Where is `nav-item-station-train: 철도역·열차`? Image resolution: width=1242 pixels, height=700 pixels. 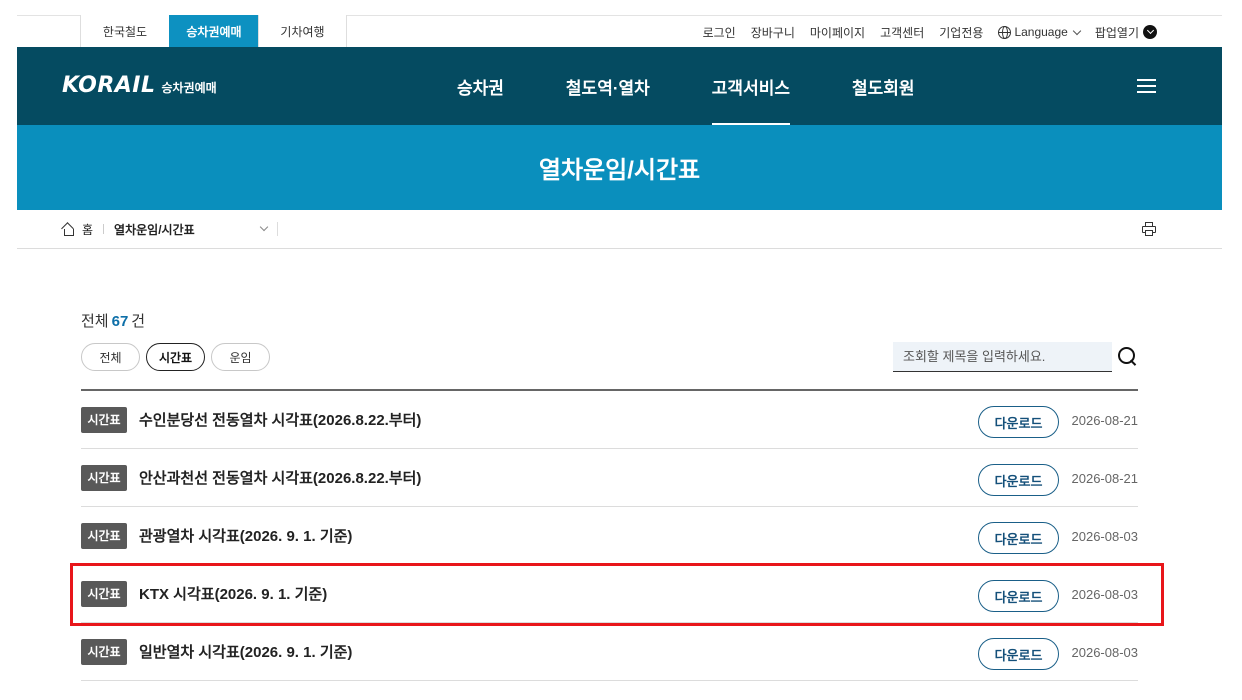
nav-item-station-train: 철도역·열차 is located at coordinates (608, 86).